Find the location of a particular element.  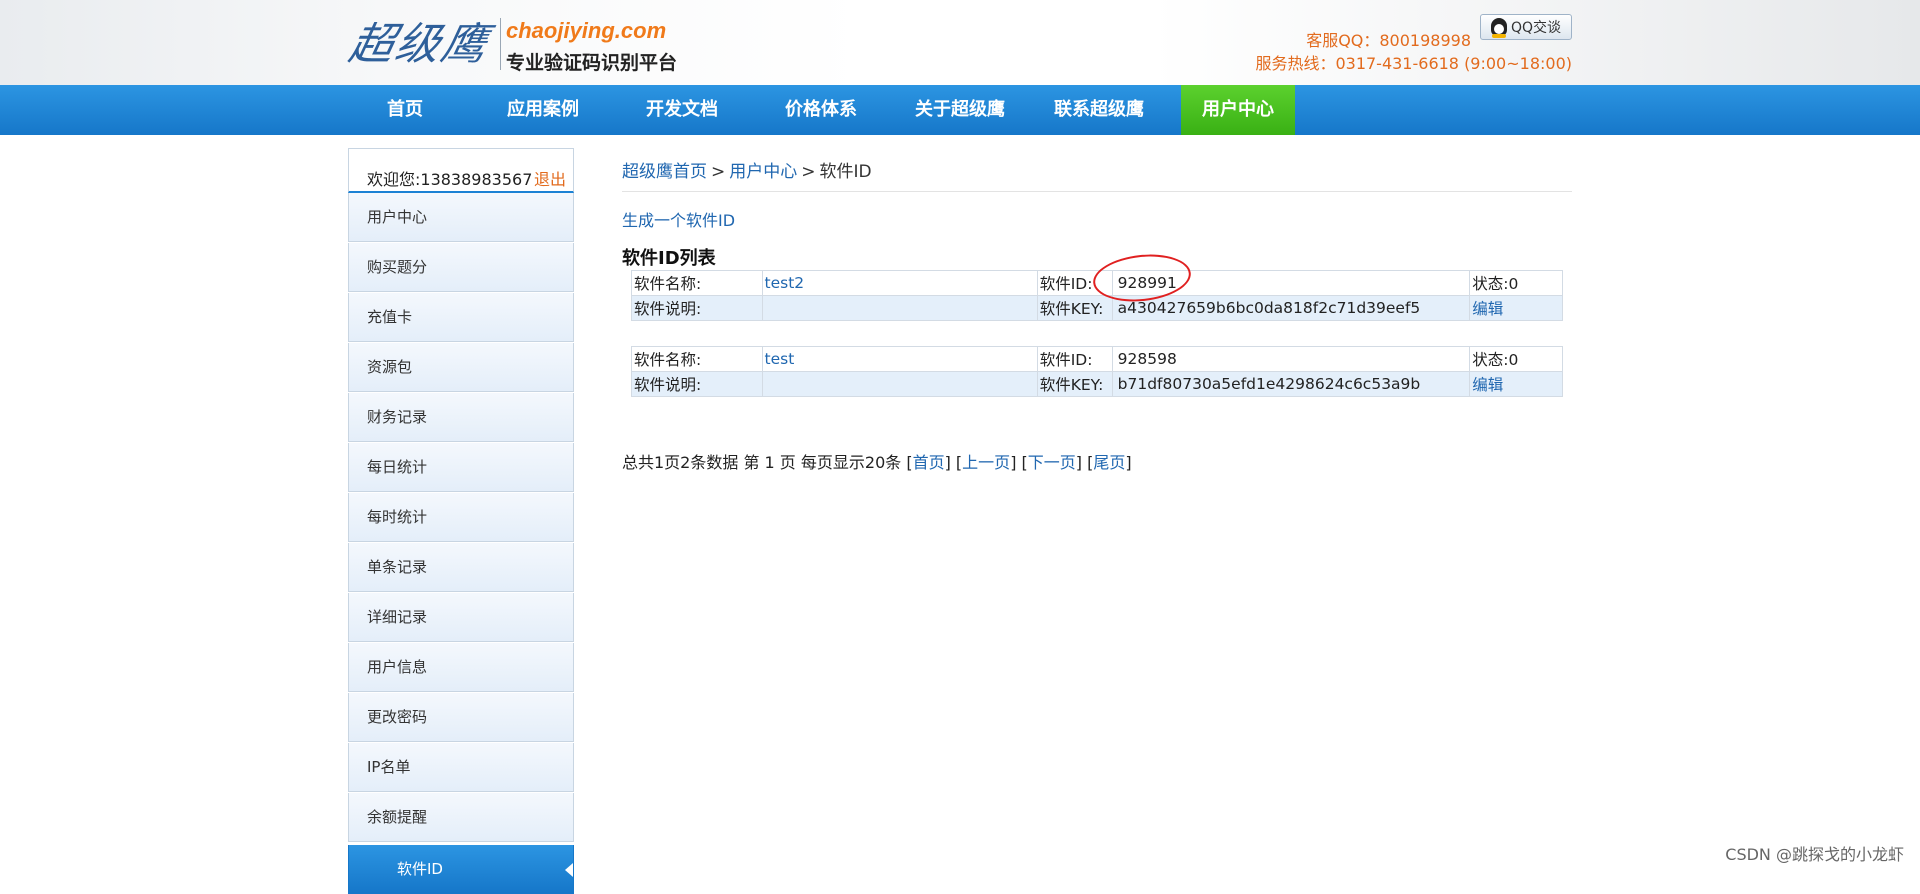

main-nav: 首页 应用案例 开发文档 价格体系 关于超级鹰 联系超级鹰 用户中心 is located at coordinates (960, 110).